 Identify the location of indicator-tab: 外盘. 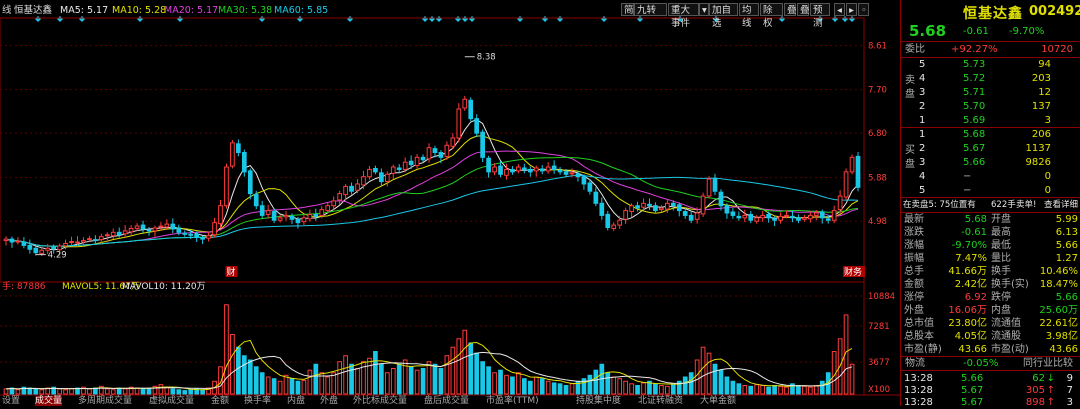
(329, 401).